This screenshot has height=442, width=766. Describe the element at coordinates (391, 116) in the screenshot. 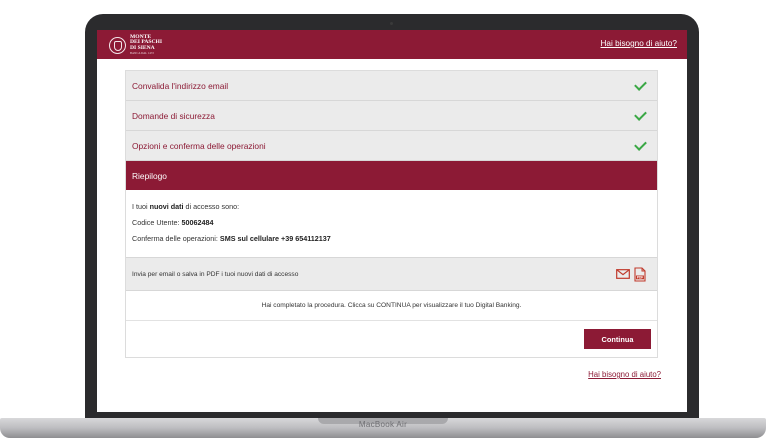

I see `step-domande-sicurezza: Domande di sicurezza` at that location.